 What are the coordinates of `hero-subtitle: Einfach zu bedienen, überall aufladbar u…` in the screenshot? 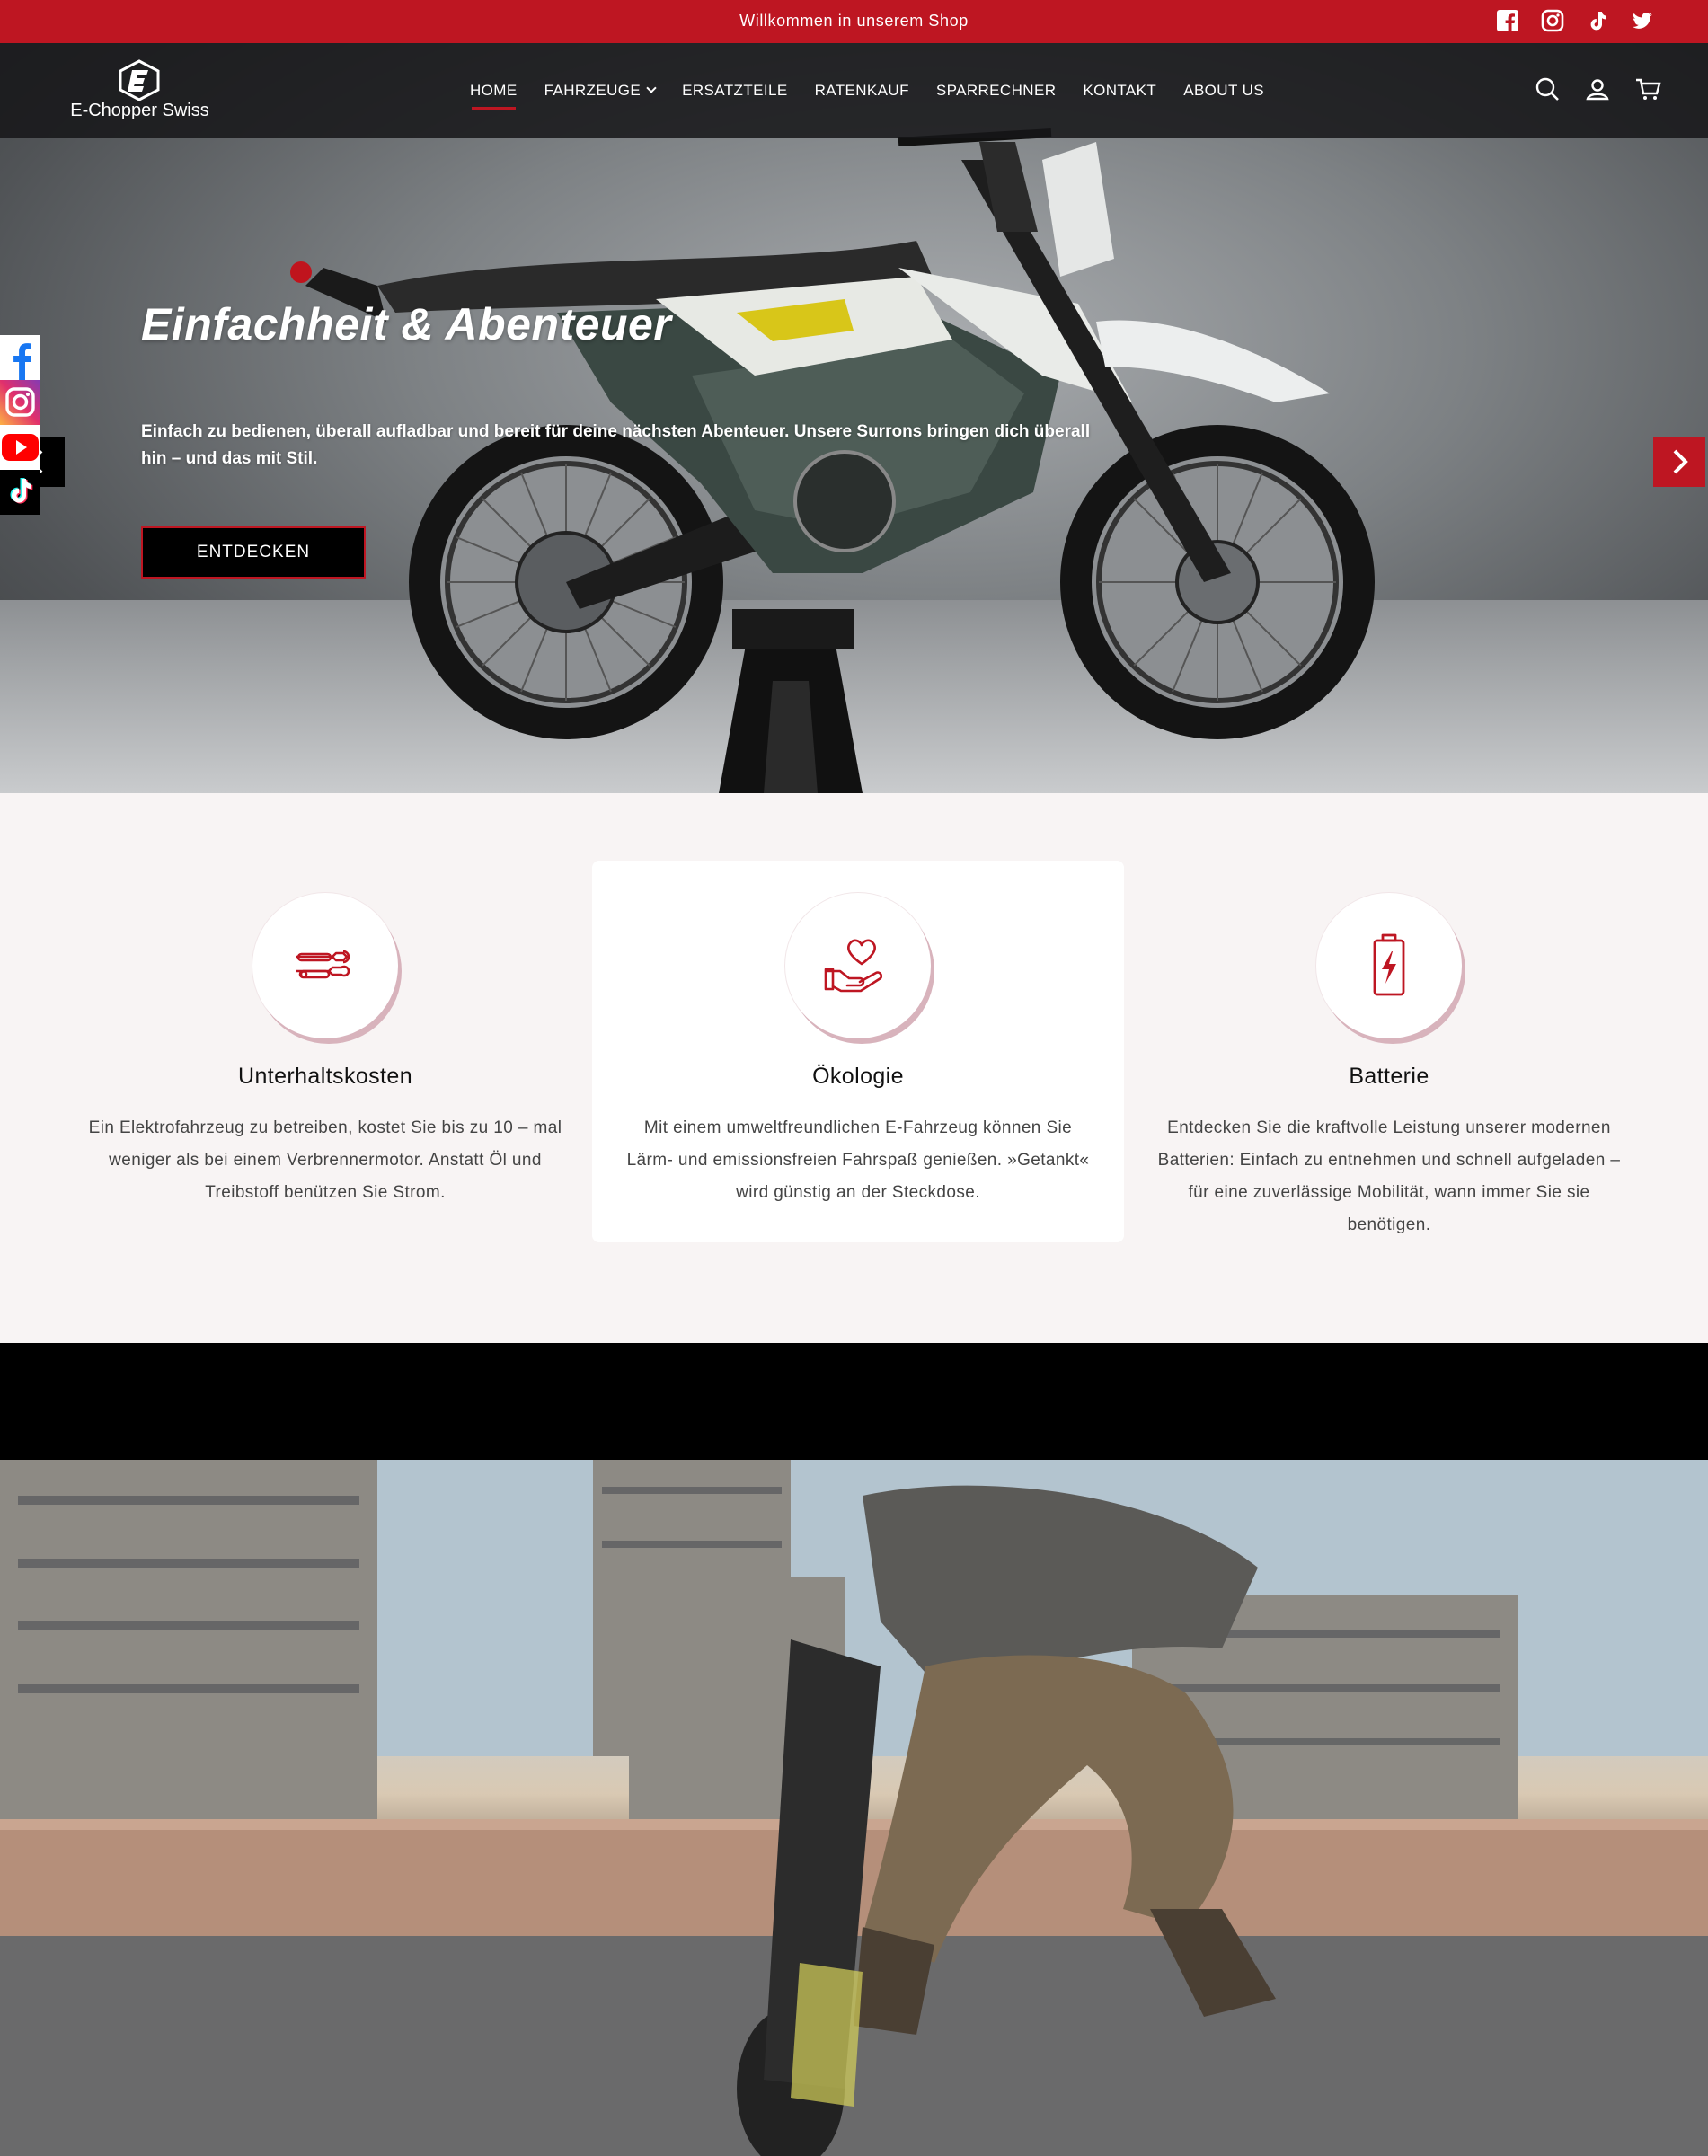 It's located at (616, 445).